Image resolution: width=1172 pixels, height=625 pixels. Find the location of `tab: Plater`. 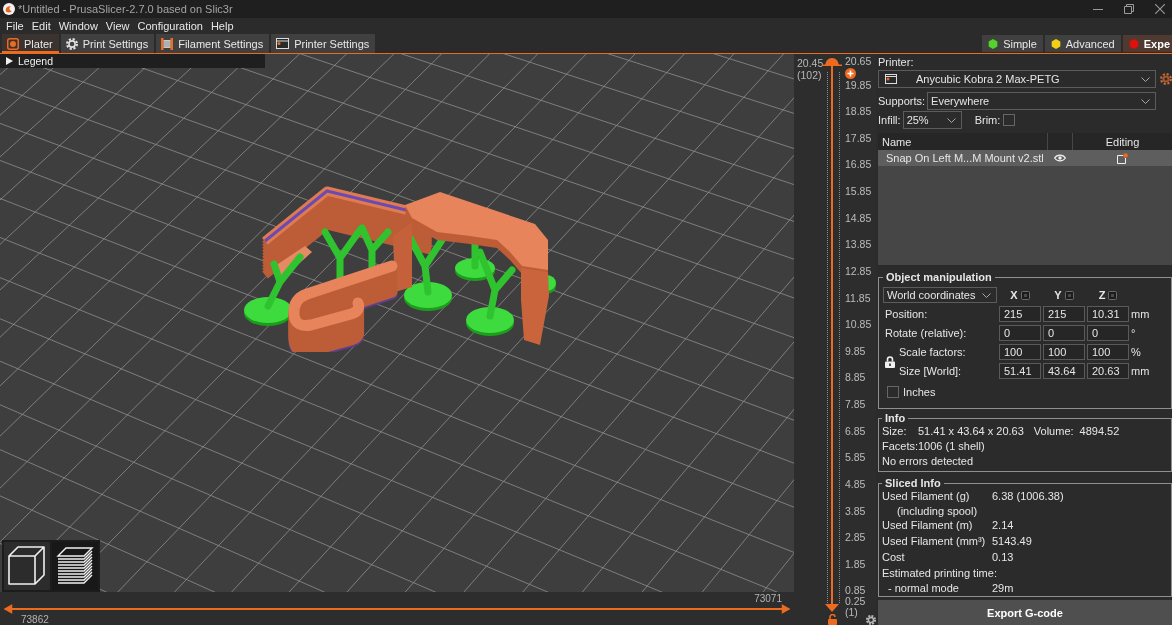

tab: Plater is located at coordinates (30, 43).